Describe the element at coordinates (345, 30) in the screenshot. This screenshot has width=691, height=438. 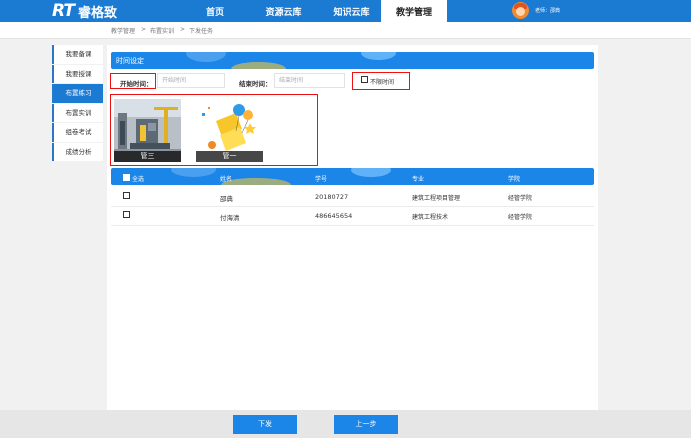
I see `breadcrumb: 教学管理 > 布置实训 > 下发任务` at that location.